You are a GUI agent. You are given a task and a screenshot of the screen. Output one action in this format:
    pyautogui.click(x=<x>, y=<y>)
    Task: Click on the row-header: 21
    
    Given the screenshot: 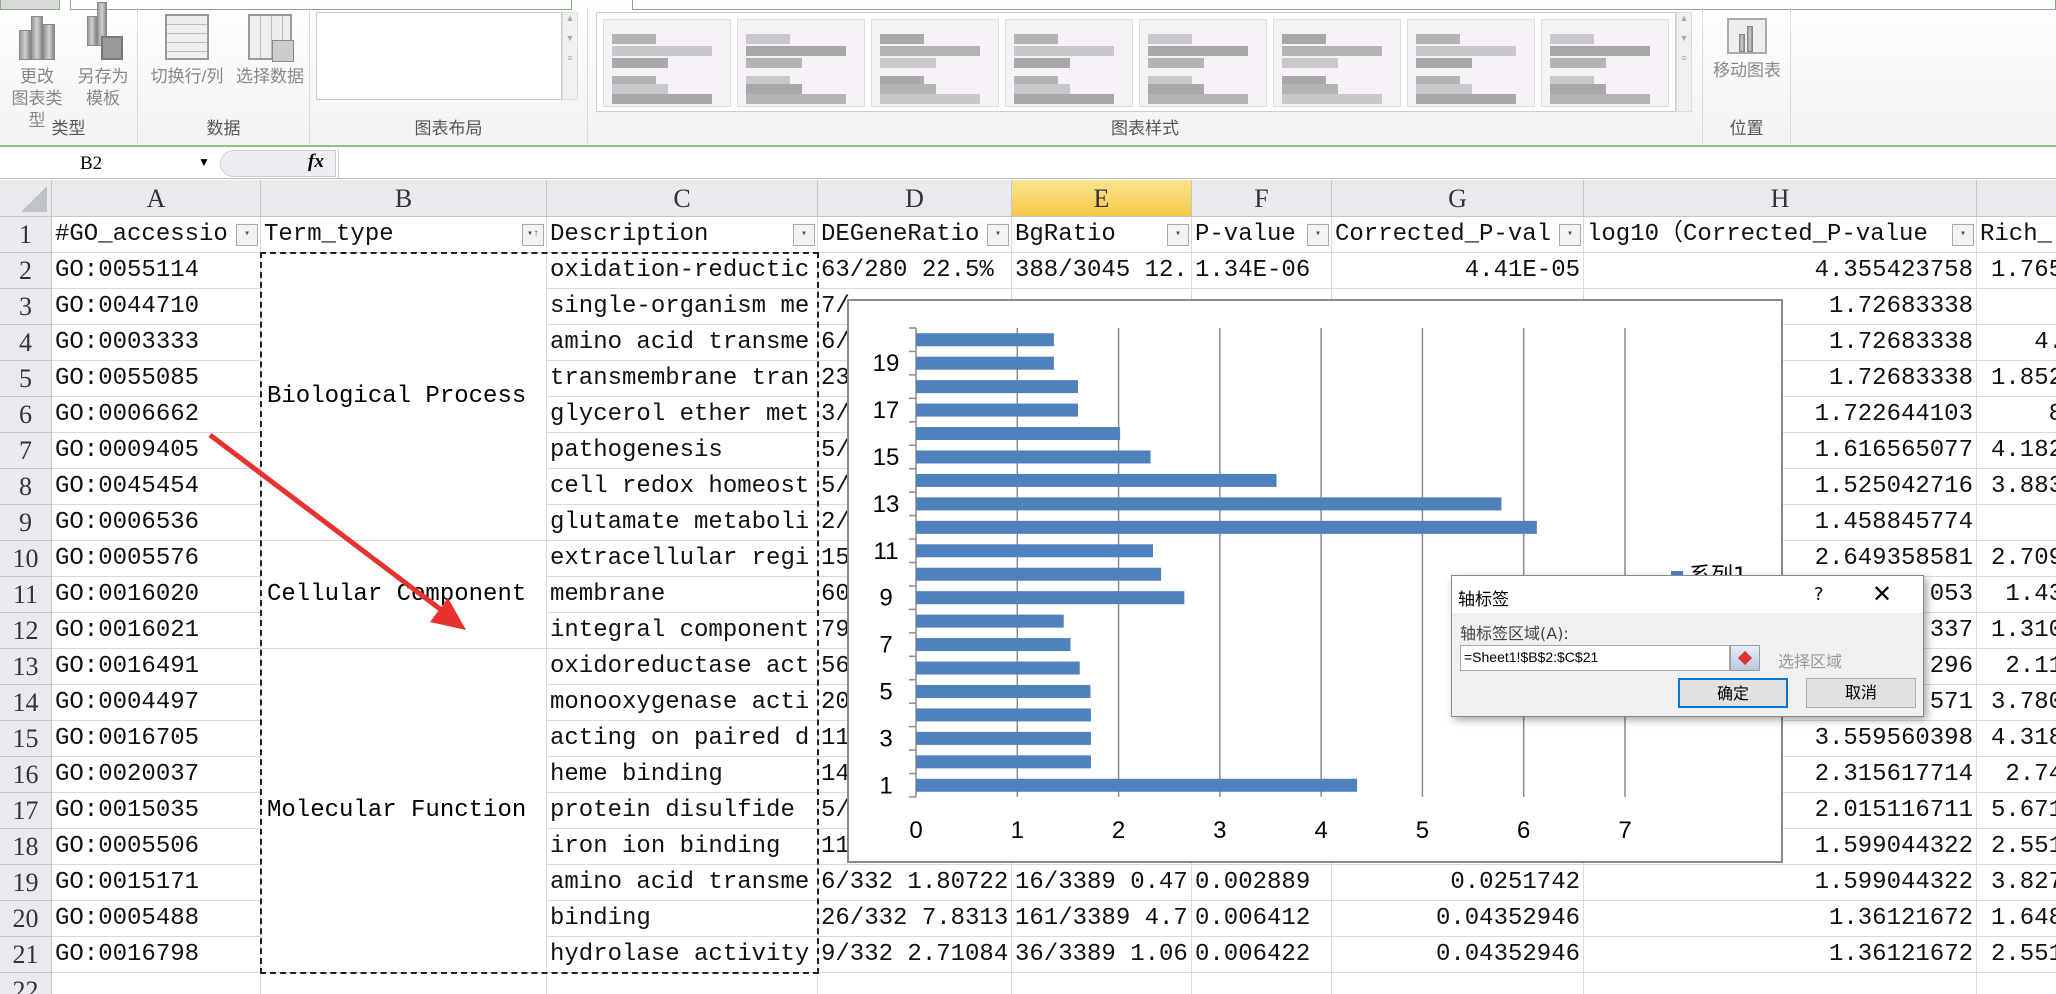 What is the action you would take?
    pyautogui.click(x=26, y=955)
    